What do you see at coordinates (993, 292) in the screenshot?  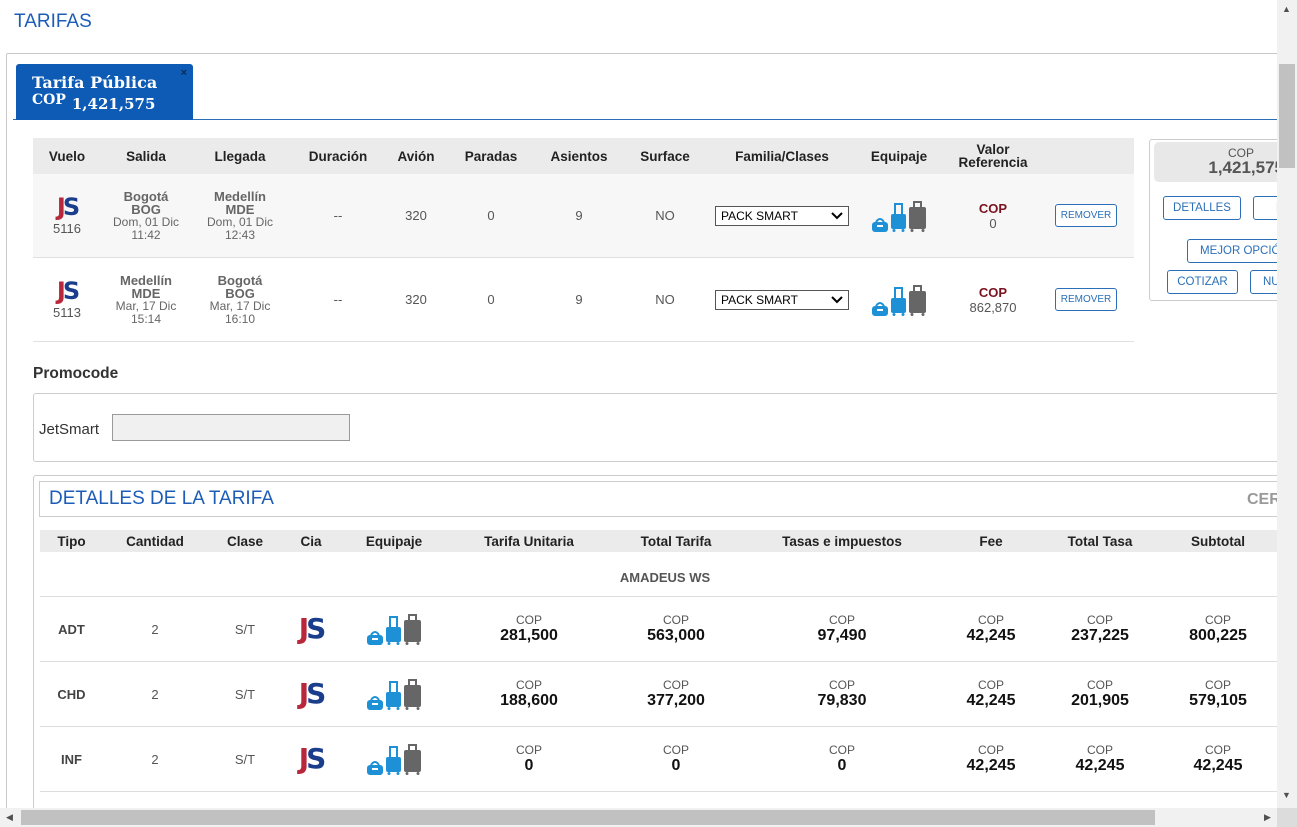 I see `reference-currency: COP` at bounding box center [993, 292].